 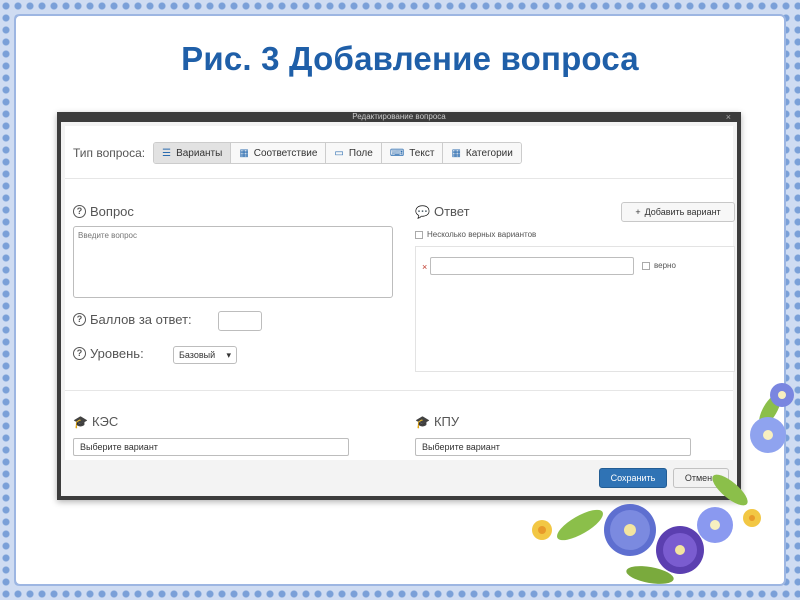 What do you see at coordinates (141, 319) in the screenshot?
I see `points-label: Баллов за ответ:` at bounding box center [141, 319].